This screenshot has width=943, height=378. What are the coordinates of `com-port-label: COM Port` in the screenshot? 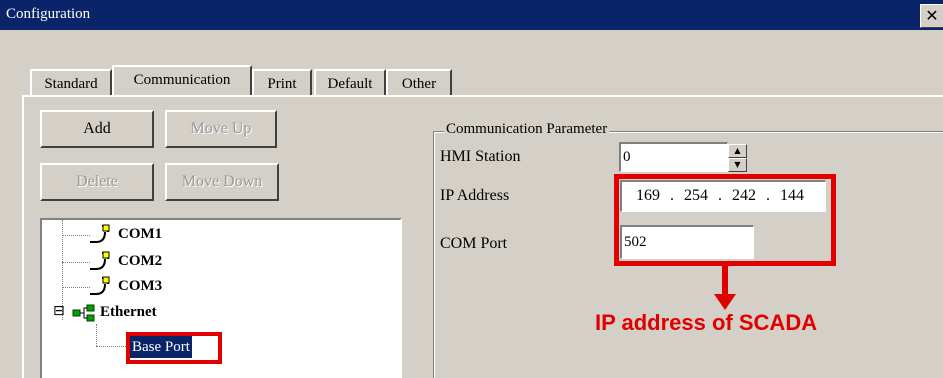 It's located at (474, 243).